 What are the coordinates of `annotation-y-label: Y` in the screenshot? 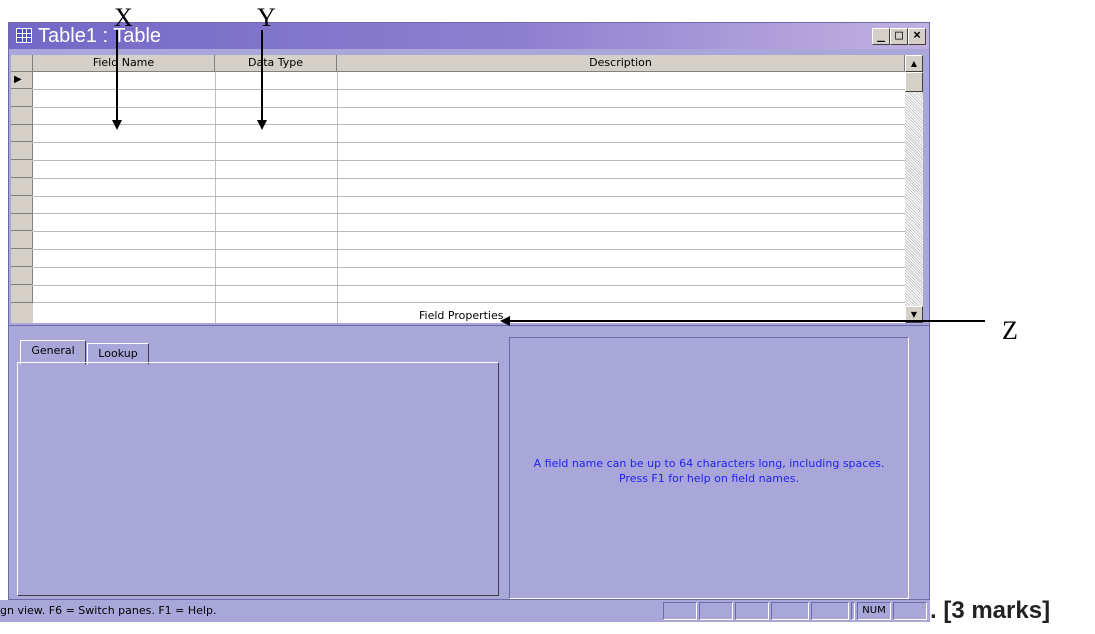 It's located at (266, 17).